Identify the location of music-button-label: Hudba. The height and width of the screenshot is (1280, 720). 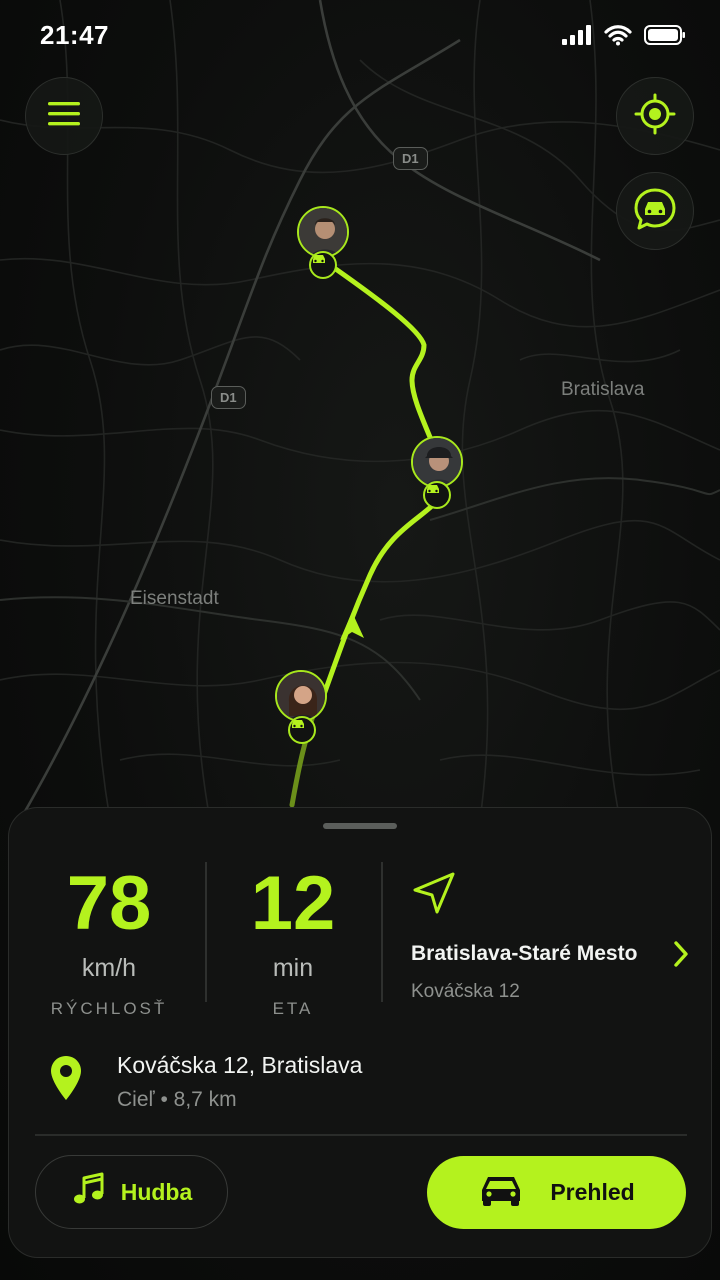
(156, 1191).